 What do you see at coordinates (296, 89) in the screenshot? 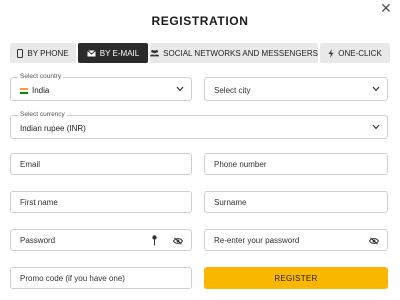
I see `city-select: Select city` at bounding box center [296, 89].